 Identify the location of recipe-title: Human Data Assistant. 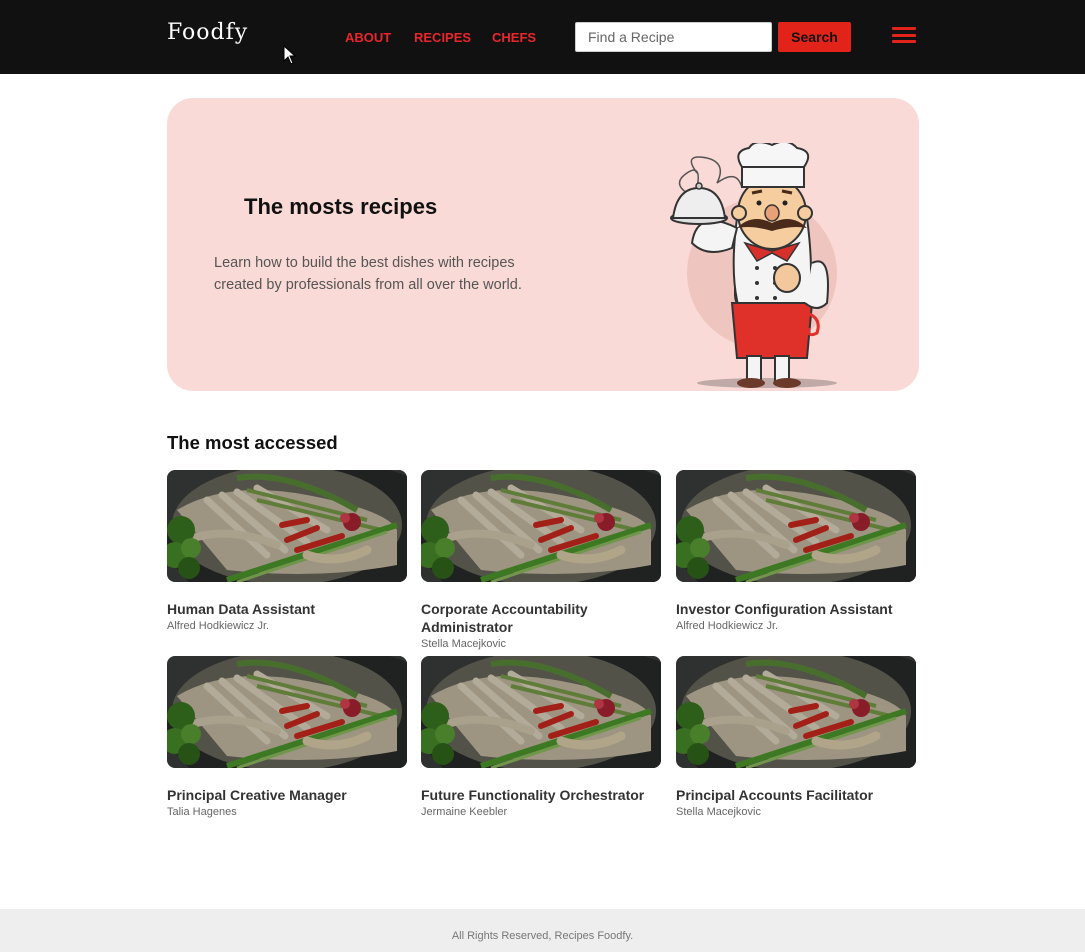
(287, 609).